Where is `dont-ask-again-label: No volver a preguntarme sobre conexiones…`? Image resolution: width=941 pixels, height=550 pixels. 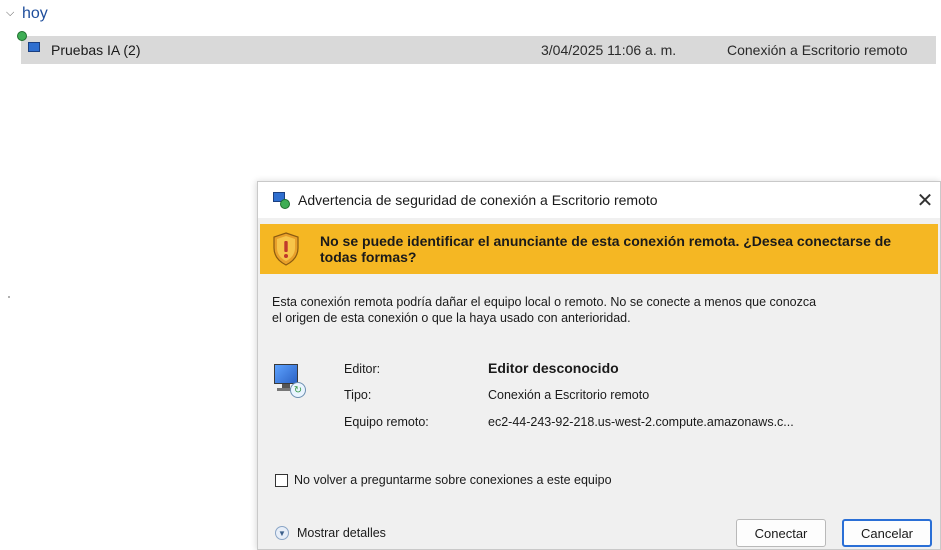
dont-ask-again-label: No volver a preguntarme sobre conexiones… is located at coordinates (453, 480).